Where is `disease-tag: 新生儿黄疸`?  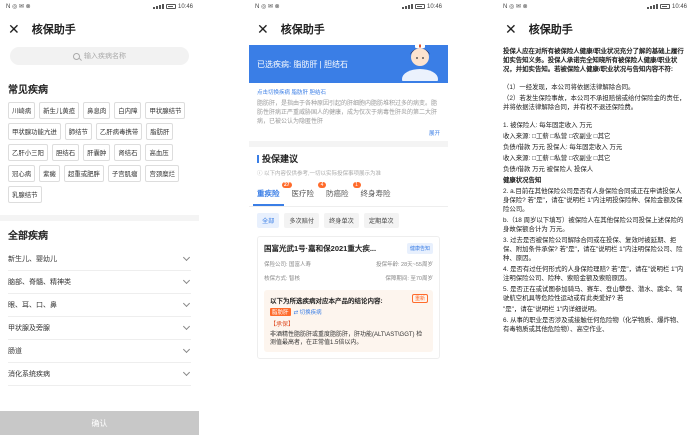 disease-tag: 新生儿黄疸 is located at coordinates (59, 110).